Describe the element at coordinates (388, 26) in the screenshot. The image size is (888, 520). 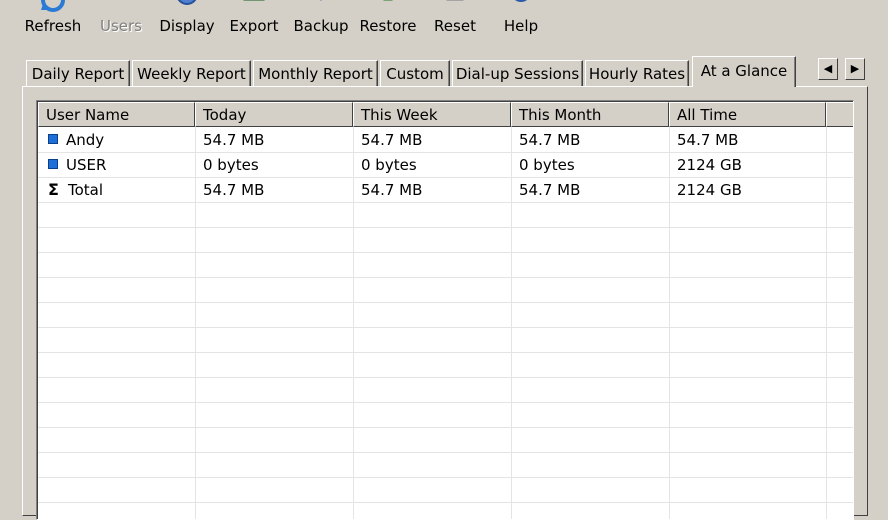
I see `restore-label: Restore` at that location.